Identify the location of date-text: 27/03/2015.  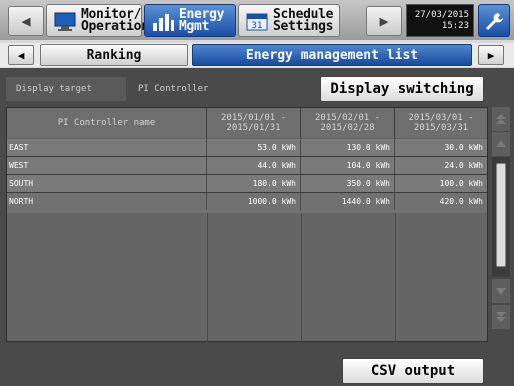
(441, 15).